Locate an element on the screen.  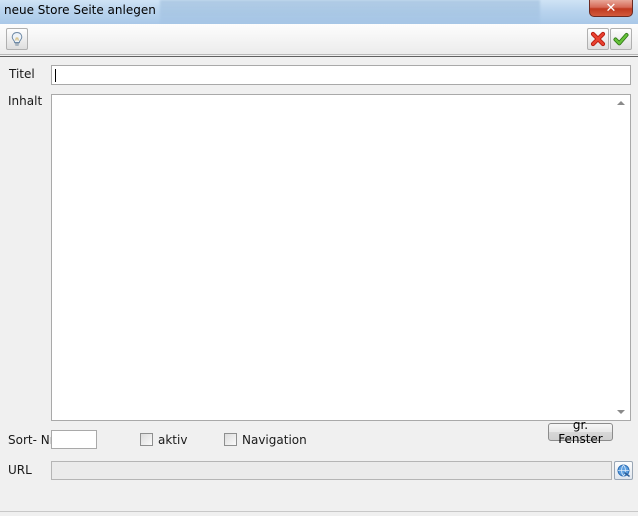
label-column is located at coordinates (25, 272).